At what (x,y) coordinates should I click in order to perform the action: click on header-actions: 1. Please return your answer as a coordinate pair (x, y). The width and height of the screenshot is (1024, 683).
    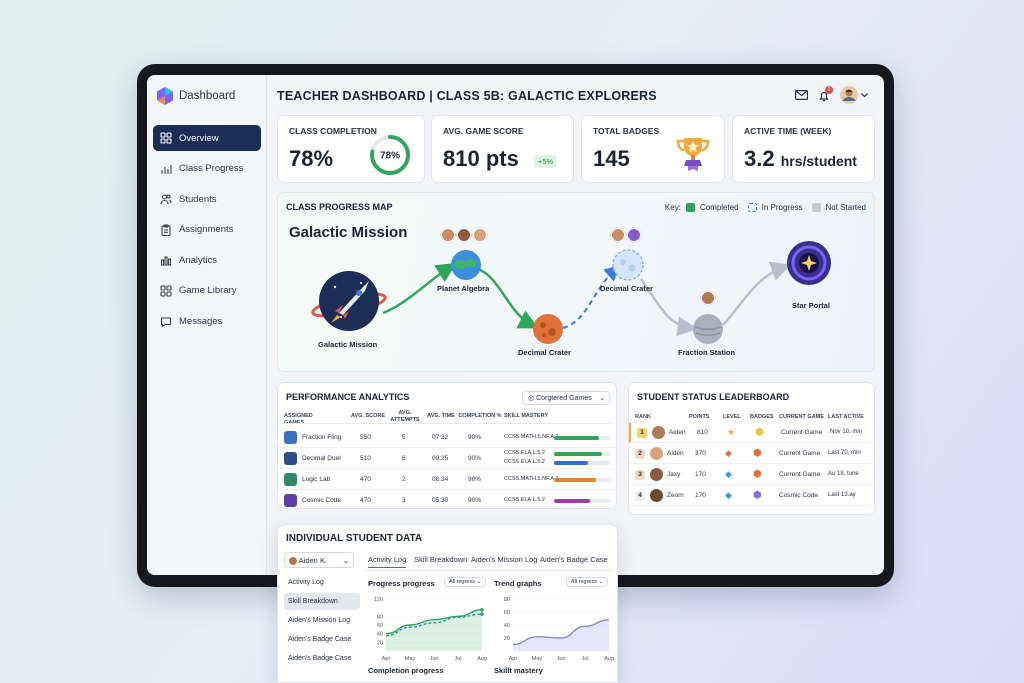
    Looking at the image, I should click on (831, 95).